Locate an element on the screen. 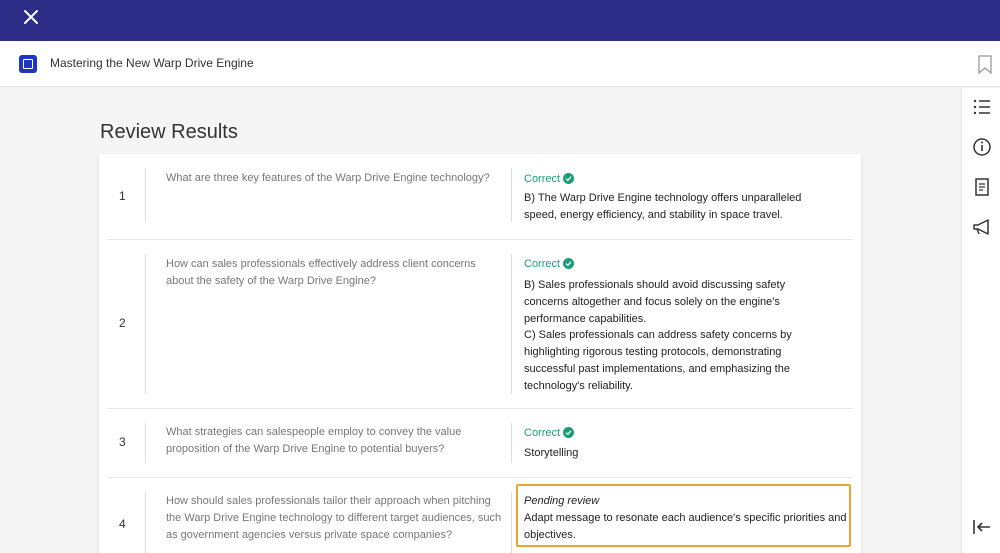 The width and height of the screenshot is (1000, 553). status-badge: Pending review is located at coordinates (562, 501).